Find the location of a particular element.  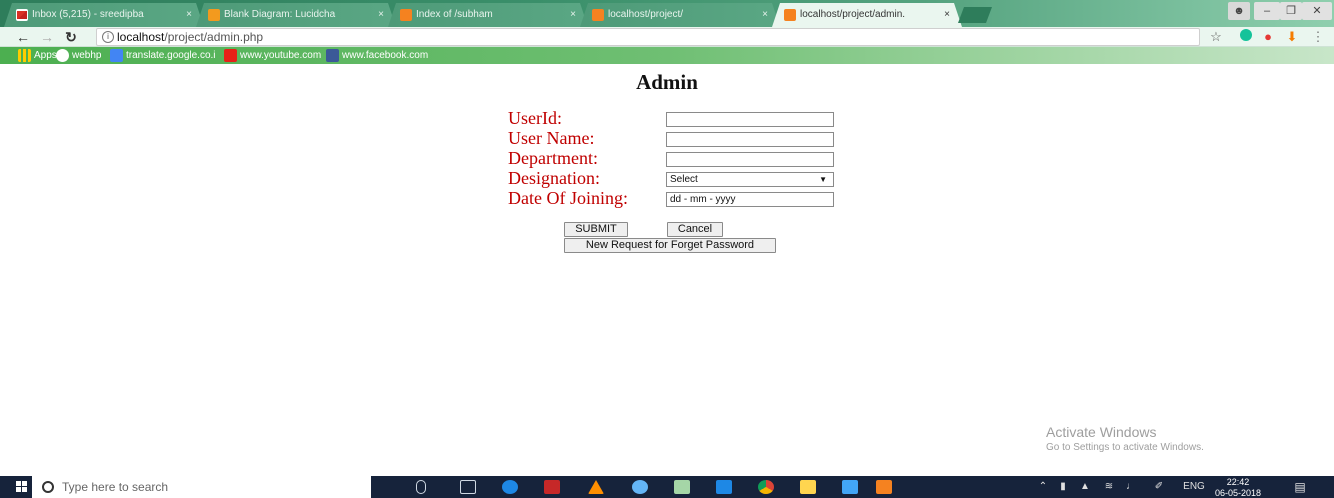

tab-title: localhost/project/admin. is located at coordinates (853, 14).